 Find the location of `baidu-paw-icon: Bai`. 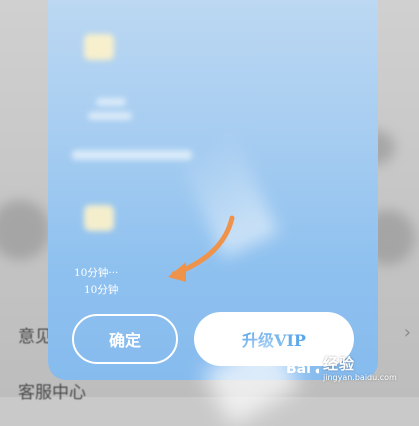

baidu-paw-icon: Bai is located at coordinates (302, 368).